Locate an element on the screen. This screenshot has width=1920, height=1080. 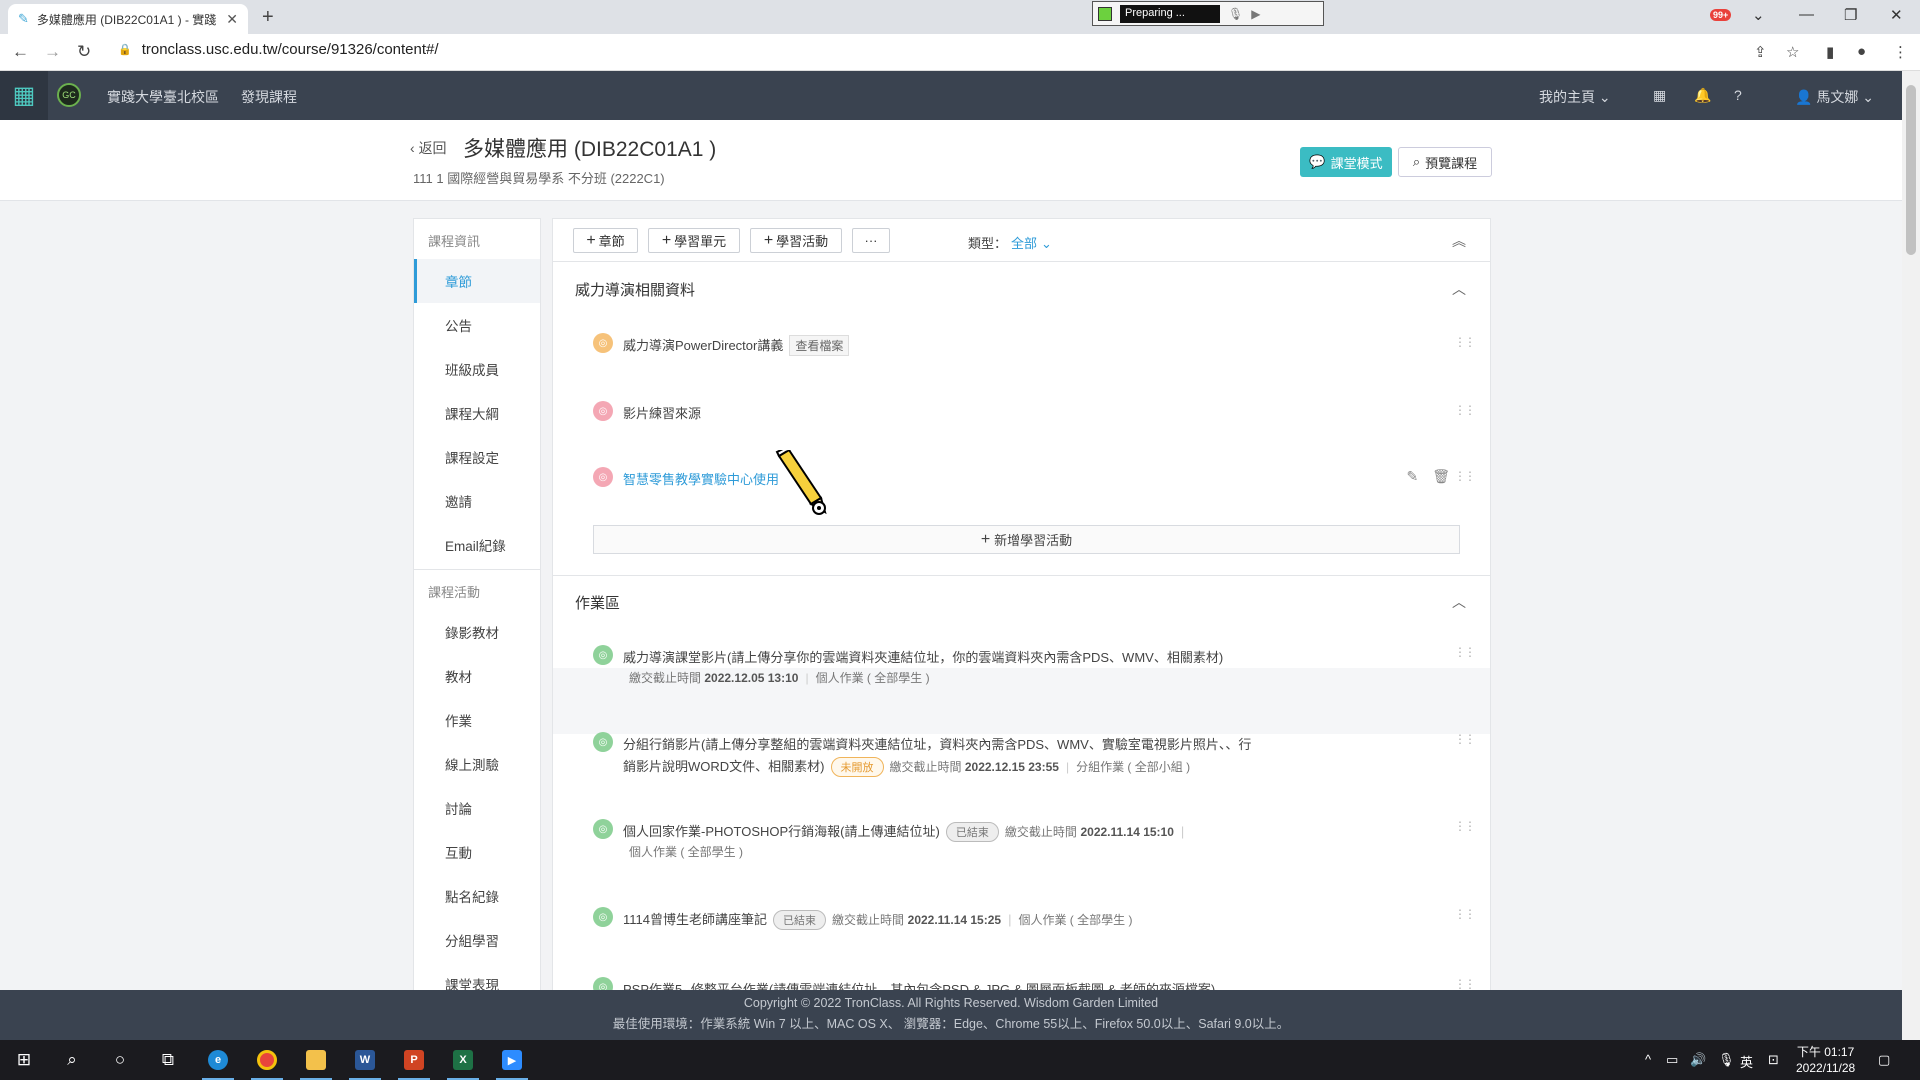
recorder-status-icon is located at coordinates (1105, 13).